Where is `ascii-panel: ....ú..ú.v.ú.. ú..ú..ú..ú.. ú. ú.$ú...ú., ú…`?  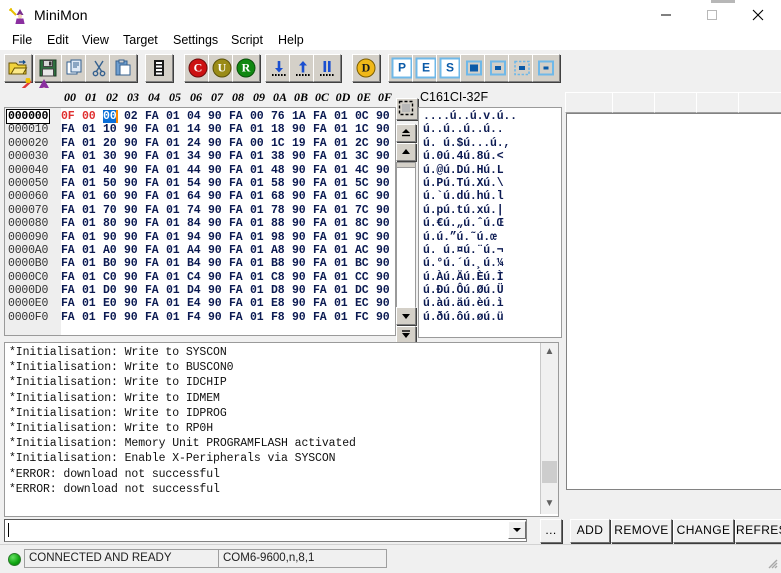
ascii-panel: ....ú..ú.v.ú.. ú..ú..ú..ú.. ú. ú.$ú...ú., ú… is located at coordinates (490, 222).